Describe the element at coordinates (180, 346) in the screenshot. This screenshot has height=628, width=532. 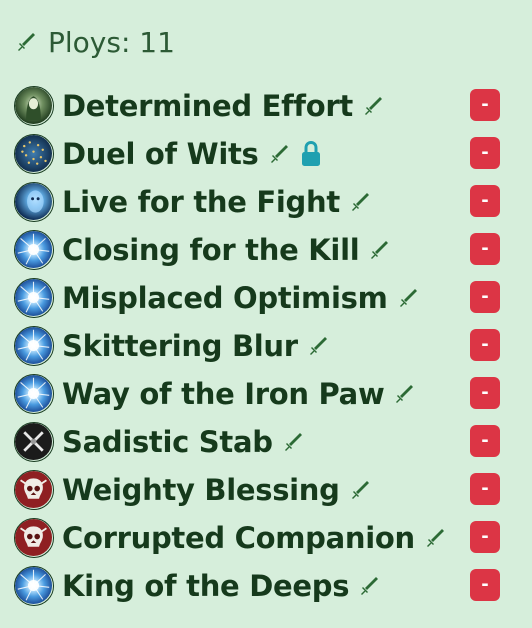
I see `ploy-name: Skittering Blur` at that location.